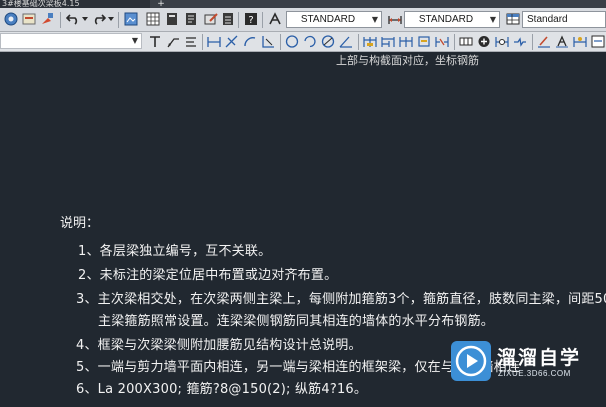 The width and height of the screenshot is (606, 407). Describe the element at coordinates (370, 41) in the screenshot. I see `quick-dim-icon` at that location.